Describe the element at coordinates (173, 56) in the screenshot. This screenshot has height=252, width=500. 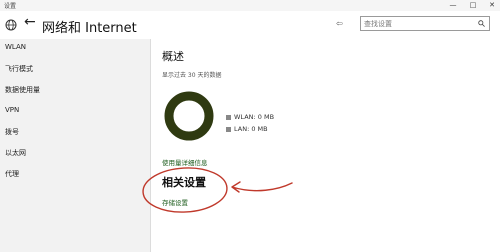
I see `overview-title: 概述` at that location.